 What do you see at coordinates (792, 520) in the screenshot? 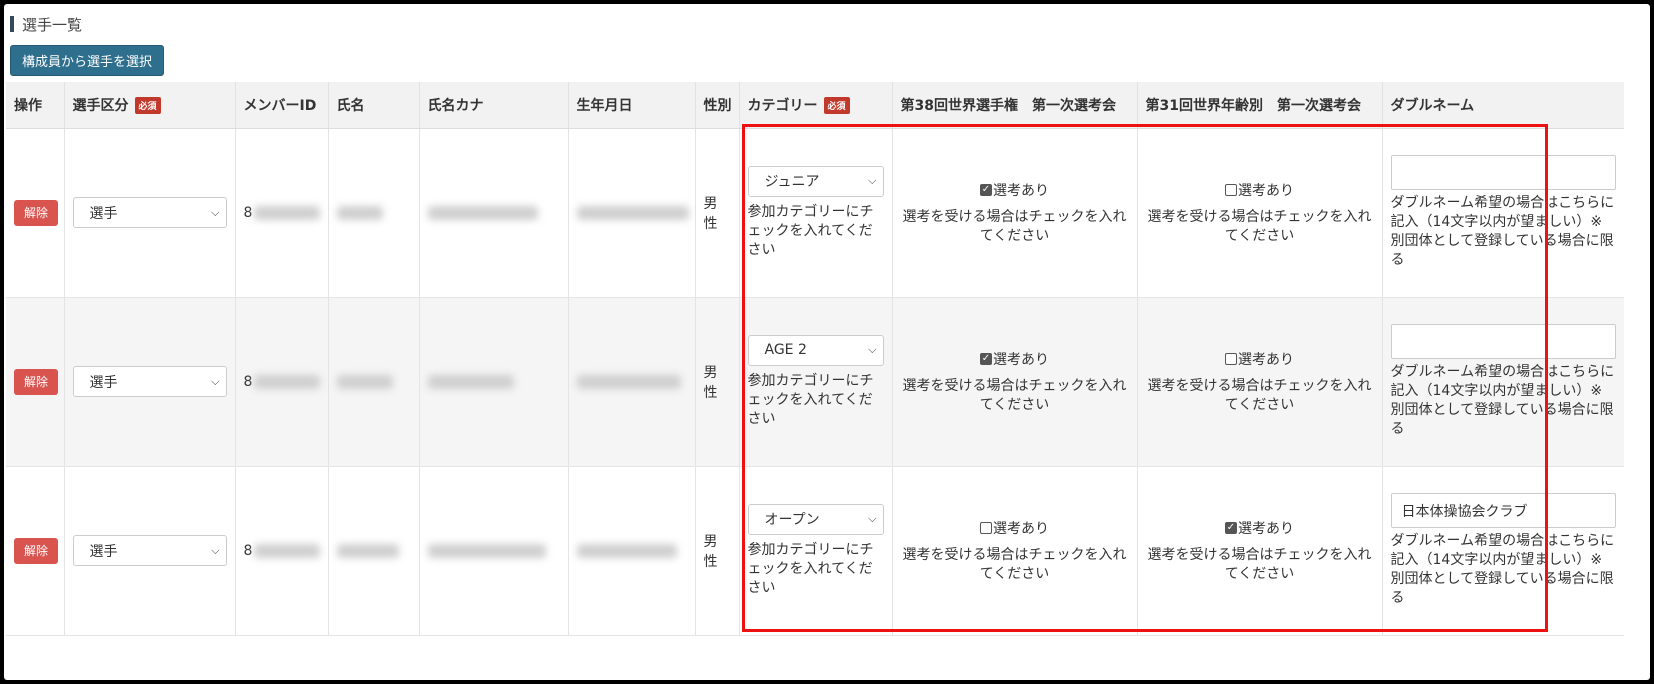
I see `category-value: オープン` at bounding box center [792, 520].